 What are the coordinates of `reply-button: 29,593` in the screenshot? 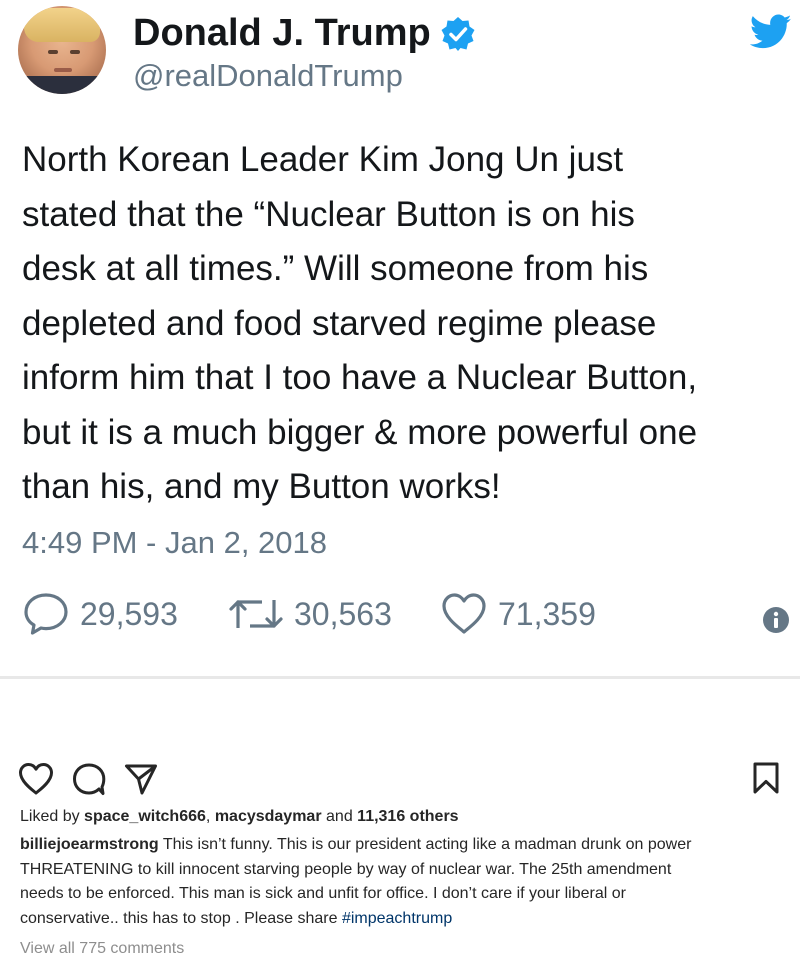 It's located at (100, 614).